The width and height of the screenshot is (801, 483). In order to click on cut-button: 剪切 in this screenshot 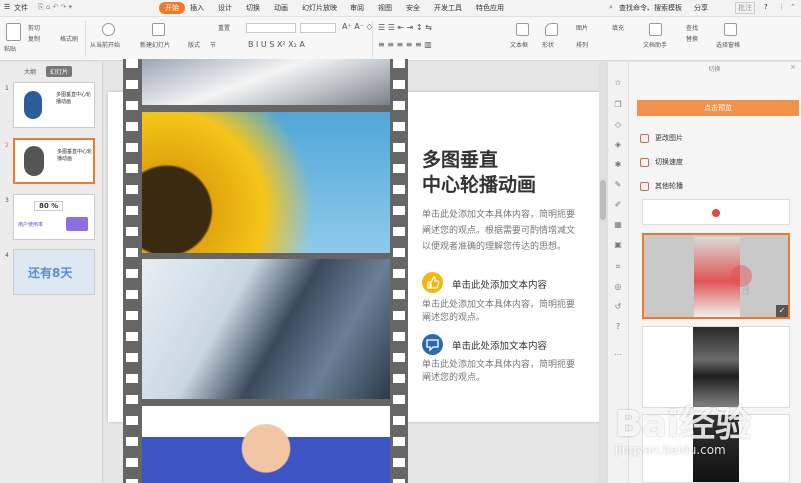, I will do `click(34, 27)`.